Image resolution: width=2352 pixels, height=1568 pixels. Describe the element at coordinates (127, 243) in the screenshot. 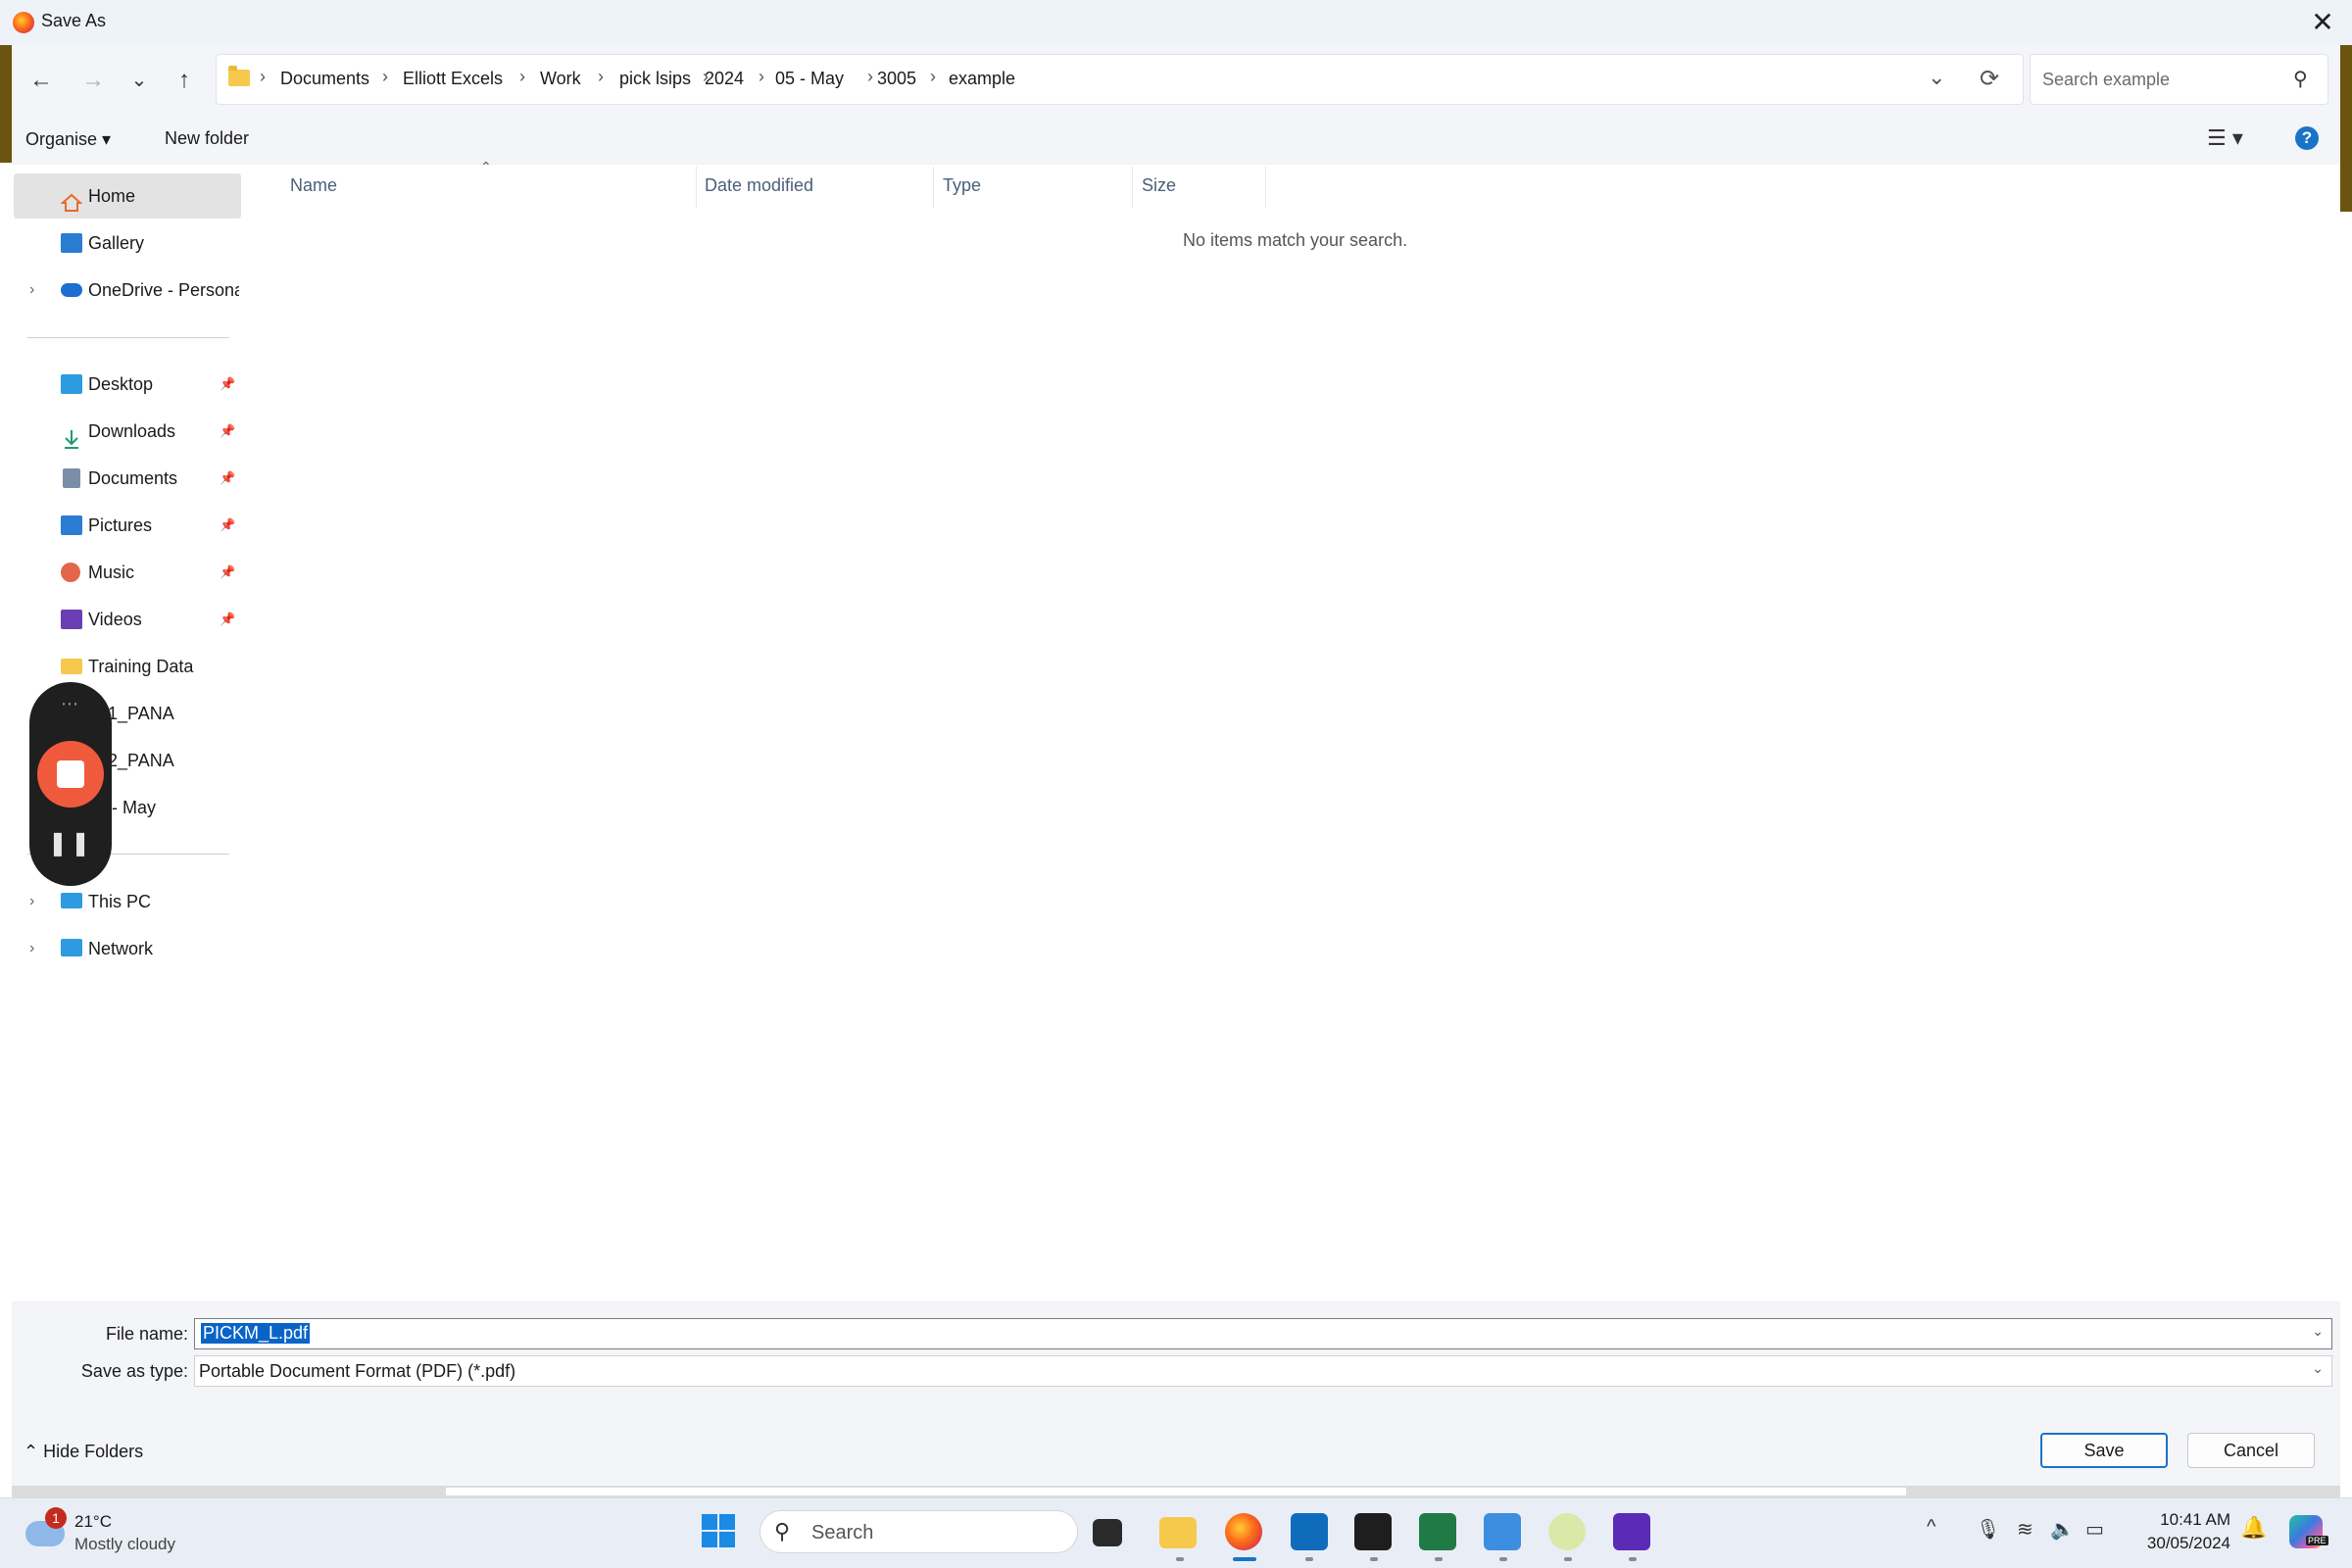

I see `sidebar-item-gallery: Gallery` at that location.